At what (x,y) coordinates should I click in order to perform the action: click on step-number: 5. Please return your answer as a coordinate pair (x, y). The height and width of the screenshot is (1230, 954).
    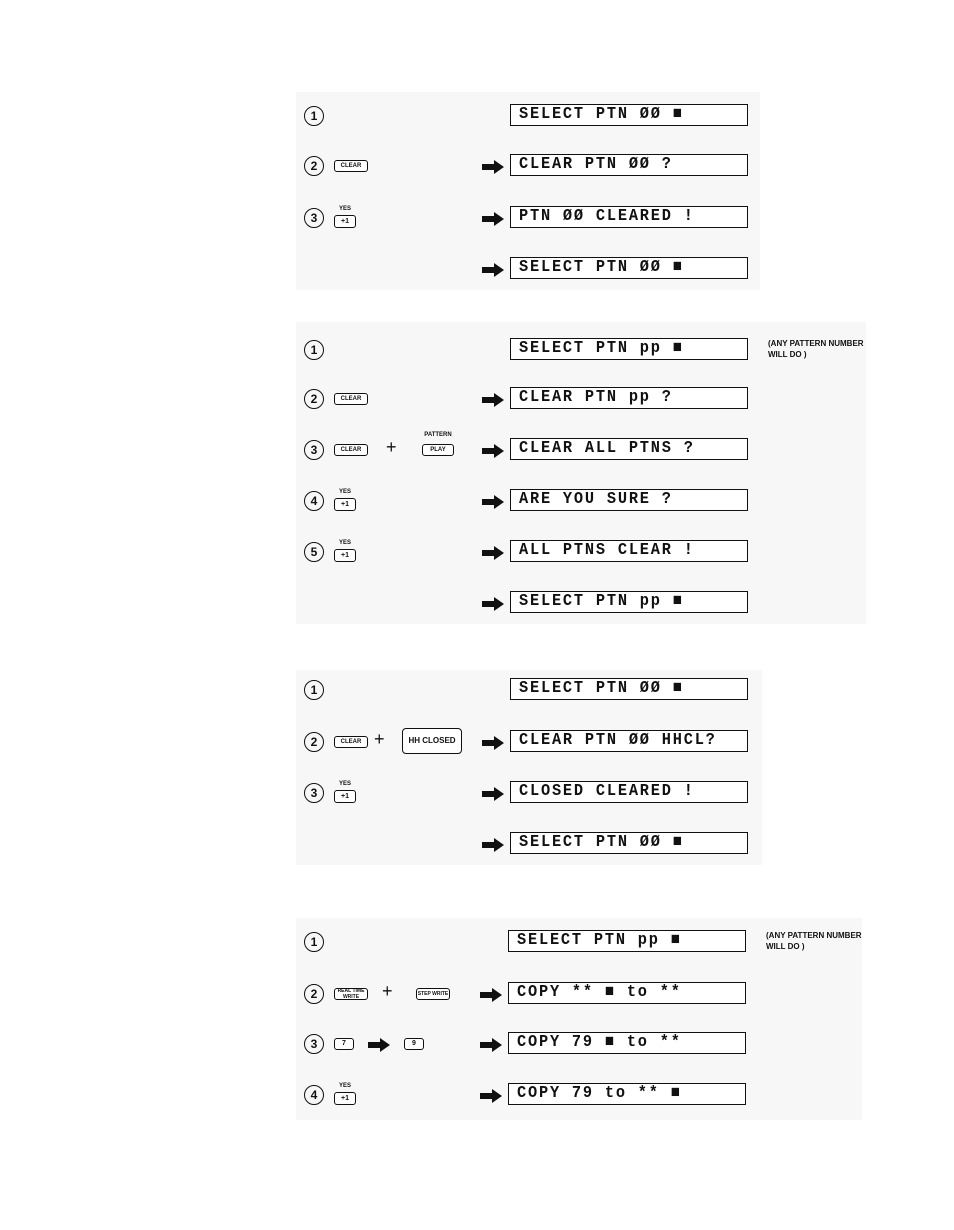
    Looking at the image, I should click on (314, 552).